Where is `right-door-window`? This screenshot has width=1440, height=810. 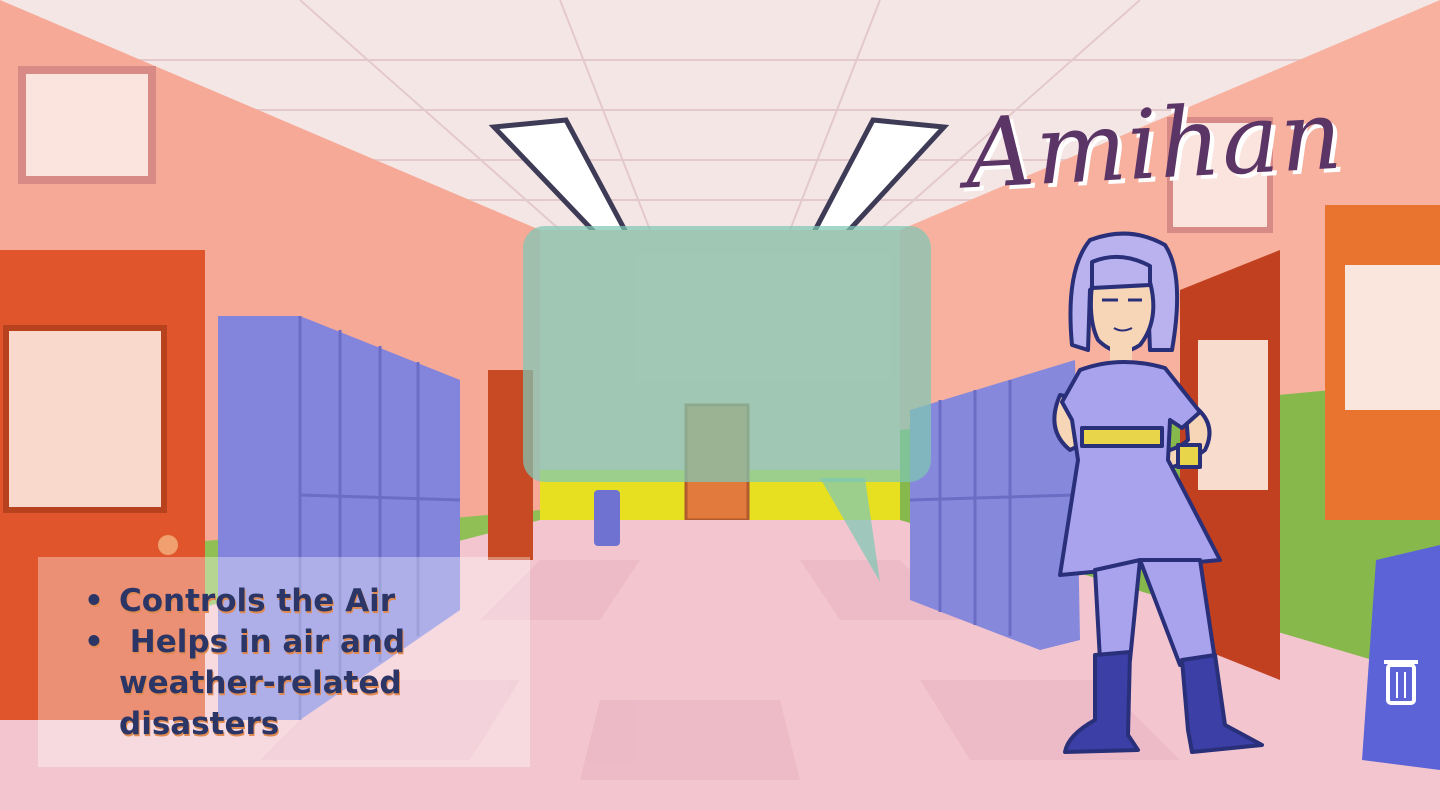
right-door-window is located at coordinates (1233, 415).